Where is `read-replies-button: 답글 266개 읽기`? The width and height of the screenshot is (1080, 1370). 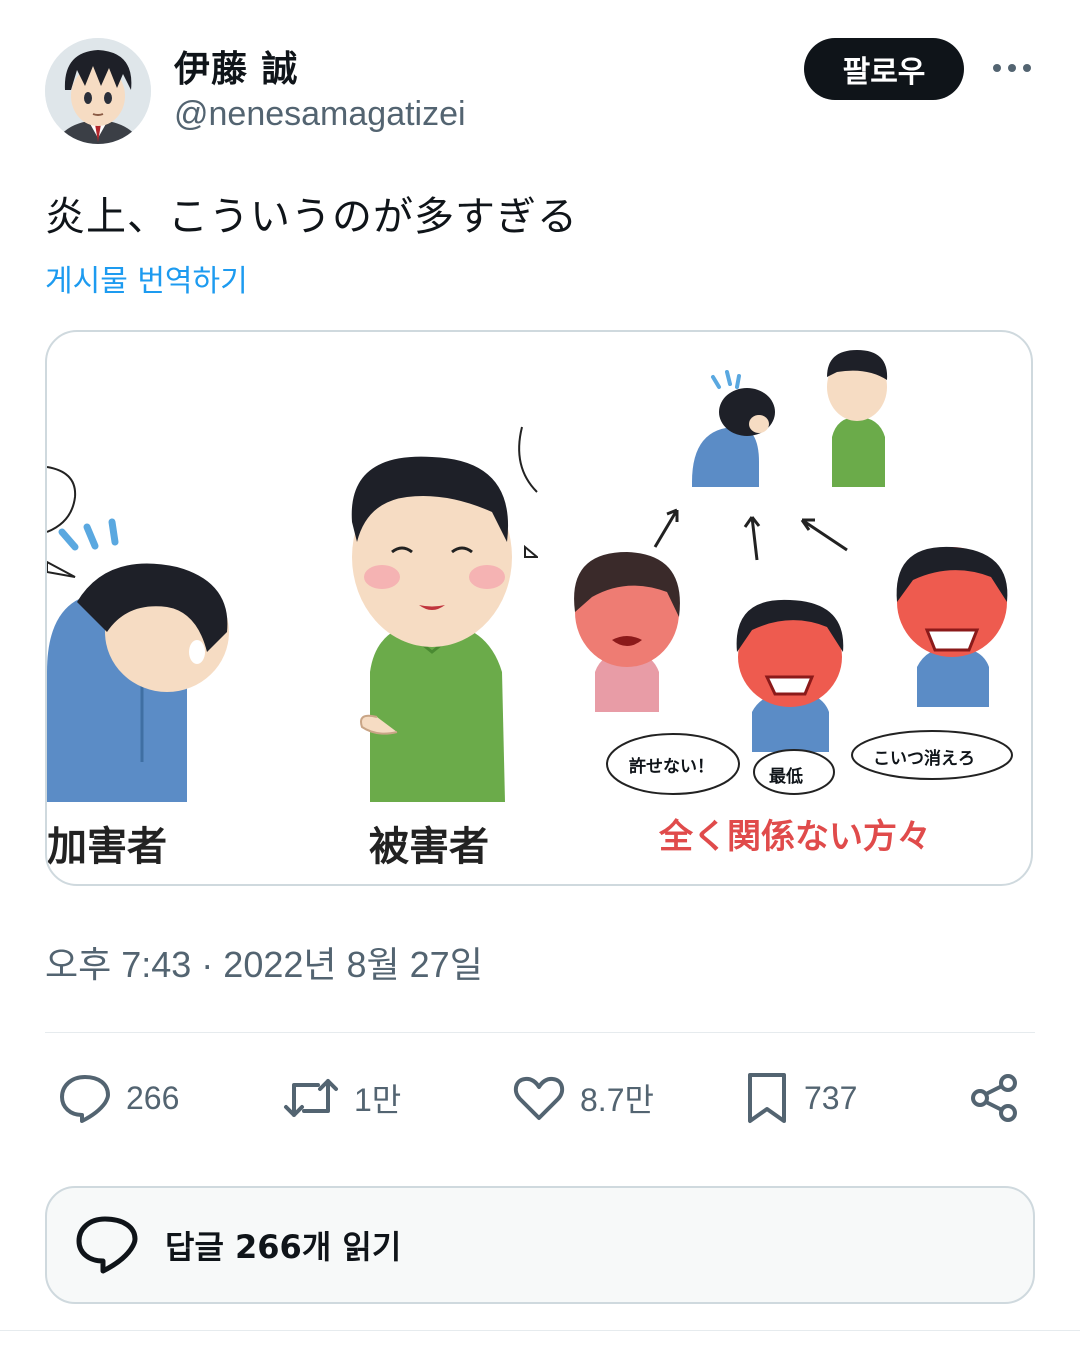
read-replies-button: 답글 266개 읽기 is located at coordinates (540, 1245).